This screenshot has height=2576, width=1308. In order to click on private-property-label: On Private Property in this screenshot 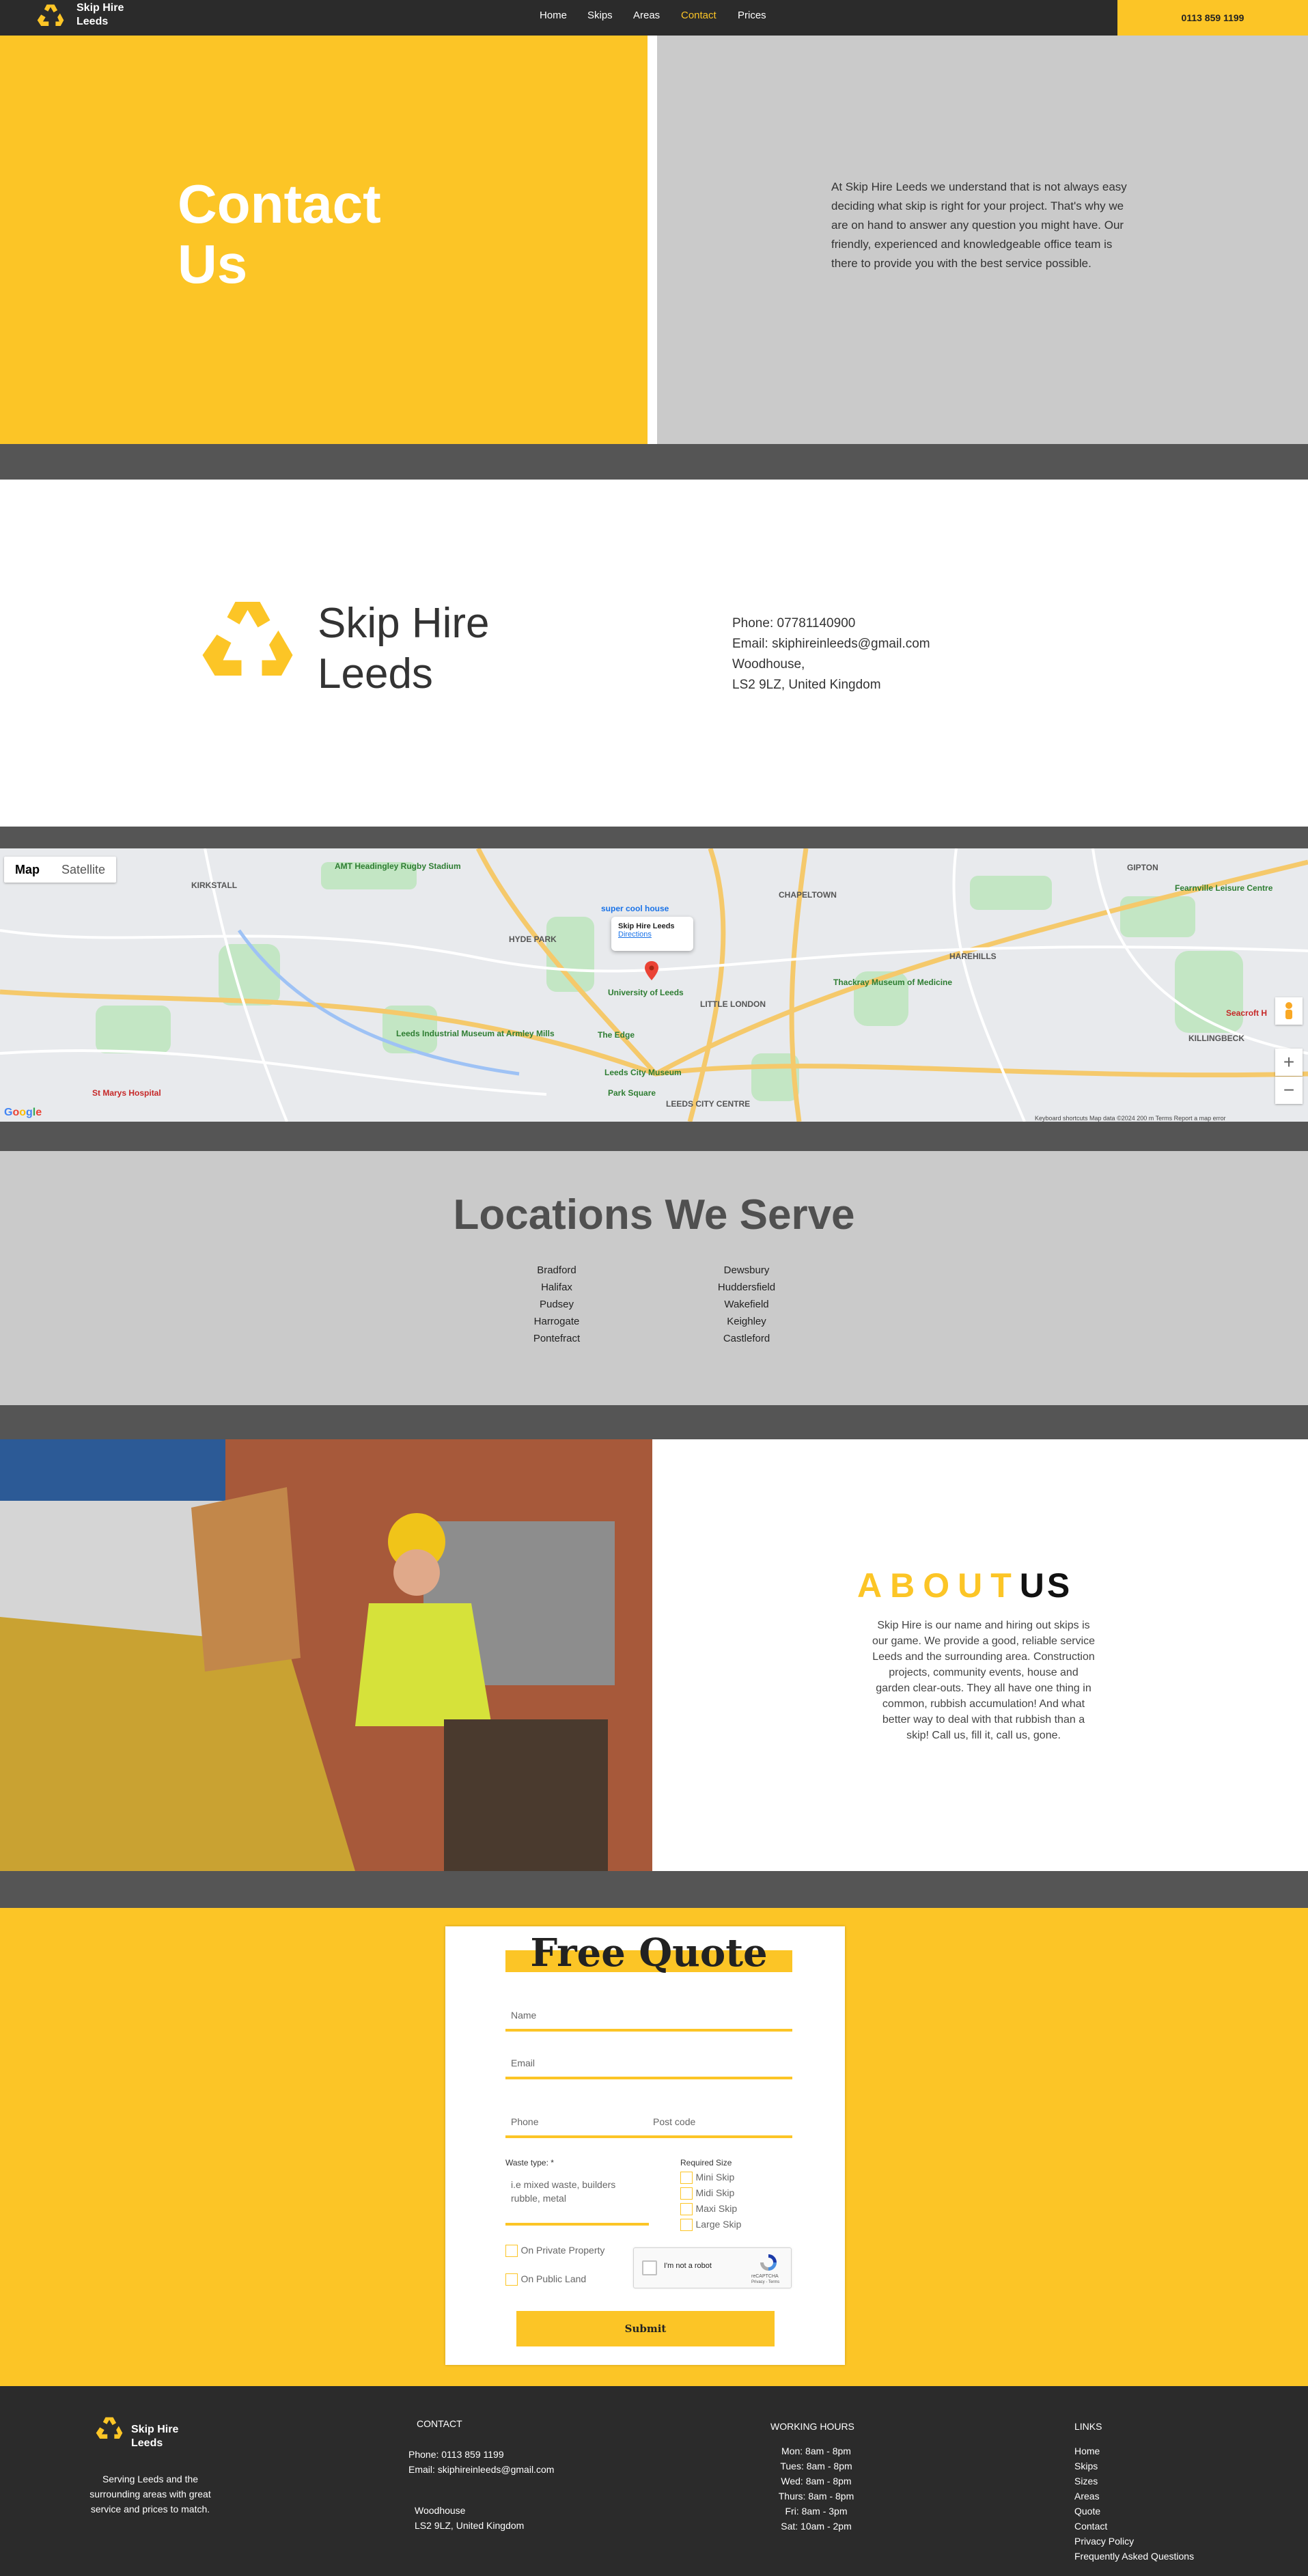, I will do `click(562, 2250)`.